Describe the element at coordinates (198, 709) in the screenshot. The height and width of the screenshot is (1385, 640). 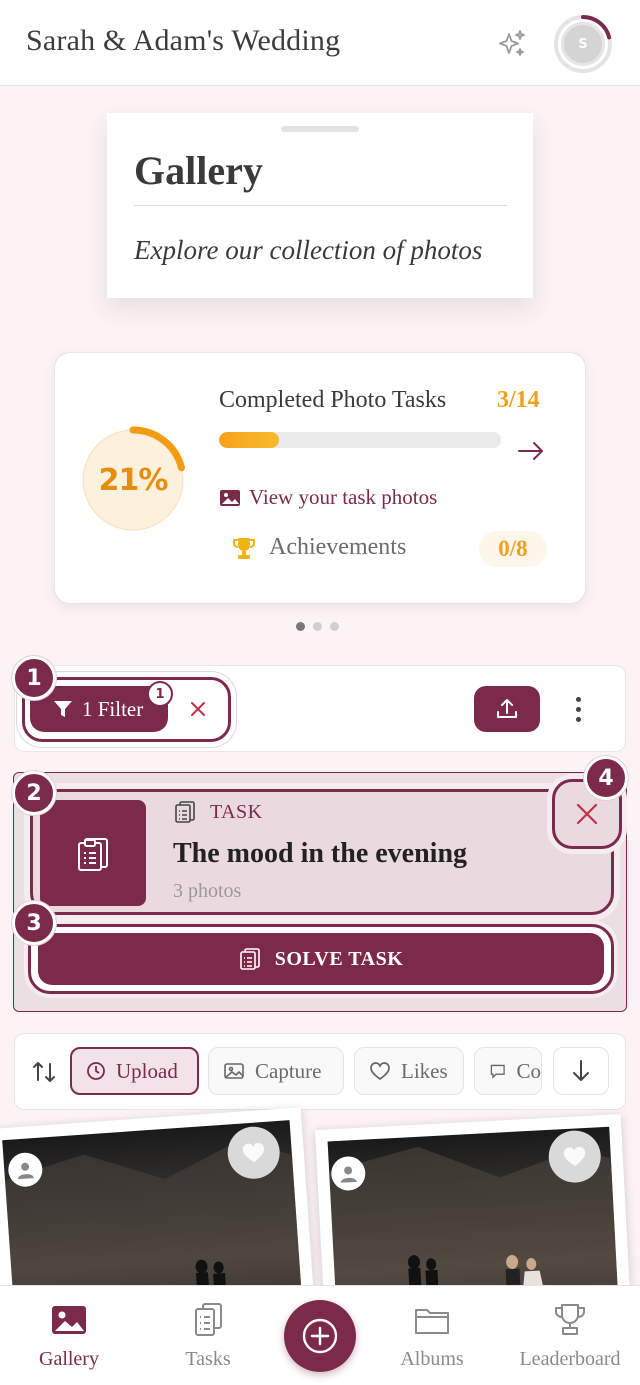
I see `clear-filter-icon` at that location.